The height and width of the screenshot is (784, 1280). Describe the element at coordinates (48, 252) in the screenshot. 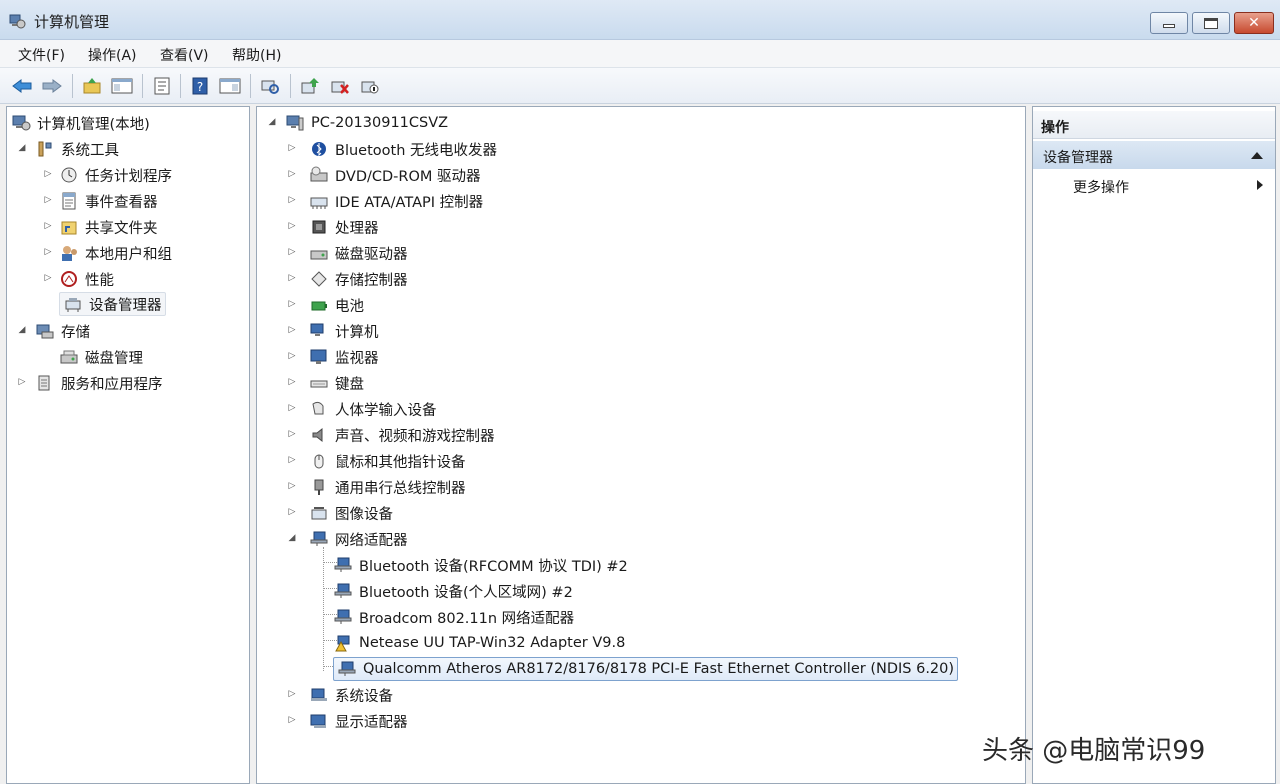

I see `expand-local-users-toggle: ▷` at that location.